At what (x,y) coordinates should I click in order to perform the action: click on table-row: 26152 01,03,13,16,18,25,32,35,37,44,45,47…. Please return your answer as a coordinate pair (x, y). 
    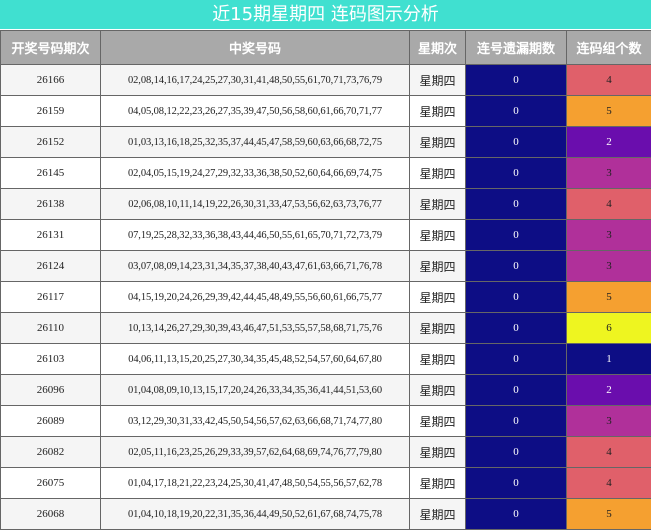
    Looking at the image, I should click on (325, 142).